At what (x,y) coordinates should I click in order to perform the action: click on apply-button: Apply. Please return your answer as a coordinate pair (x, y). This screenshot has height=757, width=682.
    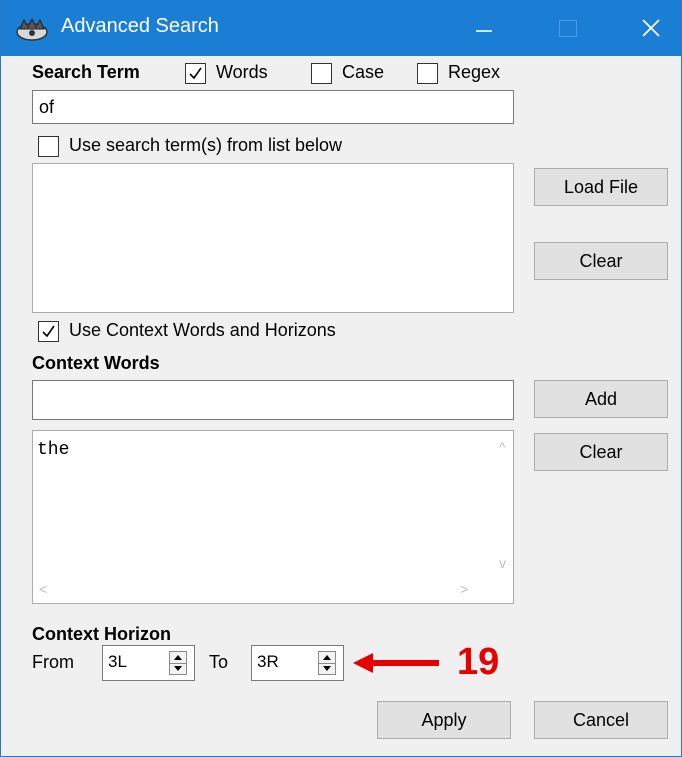
    Looking at the image, I should click on (444, 720).